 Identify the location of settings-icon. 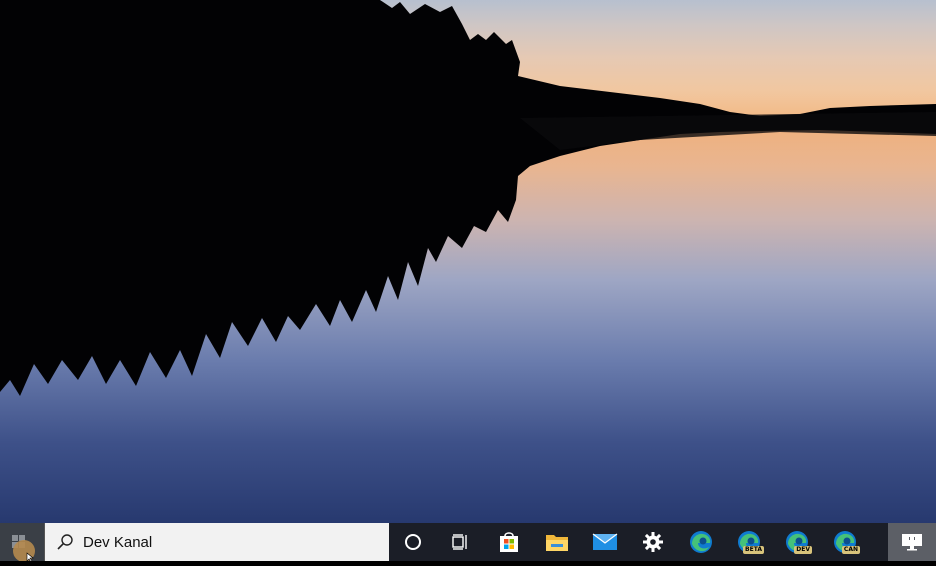
(653, 542).